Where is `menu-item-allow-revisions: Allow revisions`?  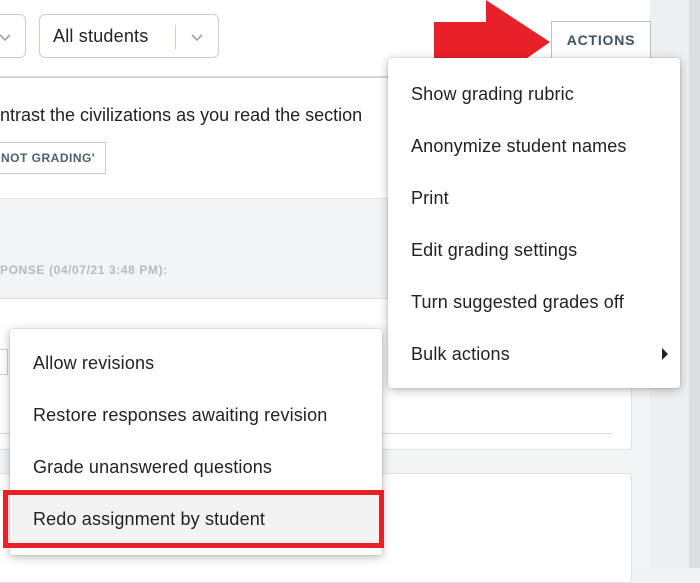 menu-item-allow-revisions: Allow revisions is located at coordinates (196, 363).